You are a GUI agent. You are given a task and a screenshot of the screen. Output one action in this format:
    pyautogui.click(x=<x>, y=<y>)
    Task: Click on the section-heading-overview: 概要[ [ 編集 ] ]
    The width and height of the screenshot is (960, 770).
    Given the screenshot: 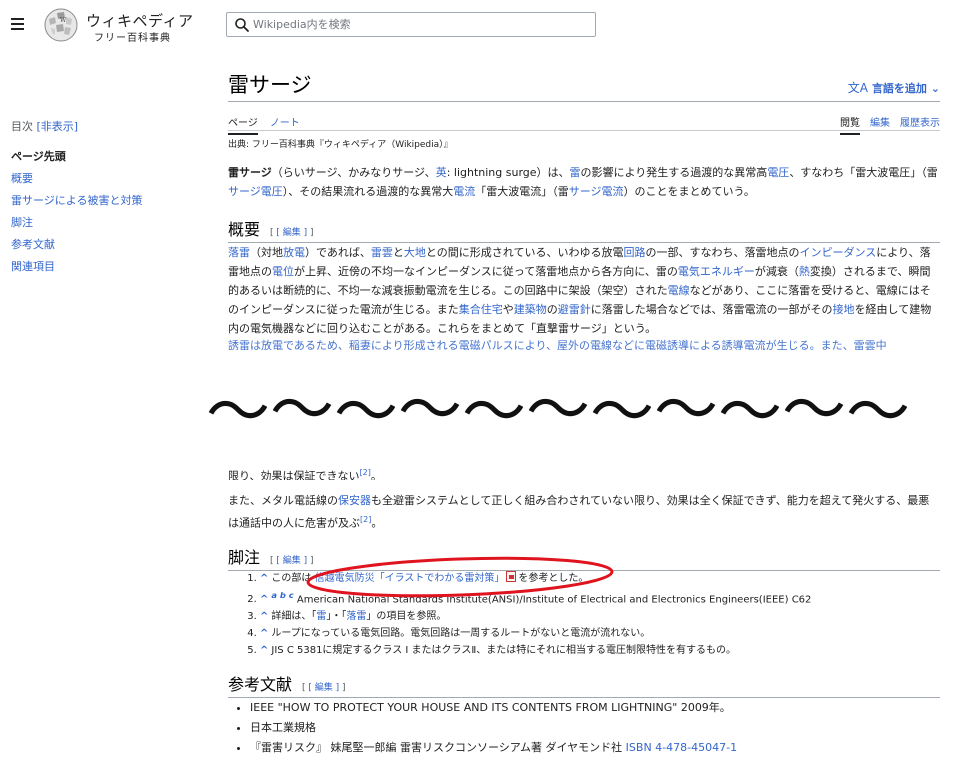 What is the action you would take?
    pyautogui.click(x=584, y=229)
    